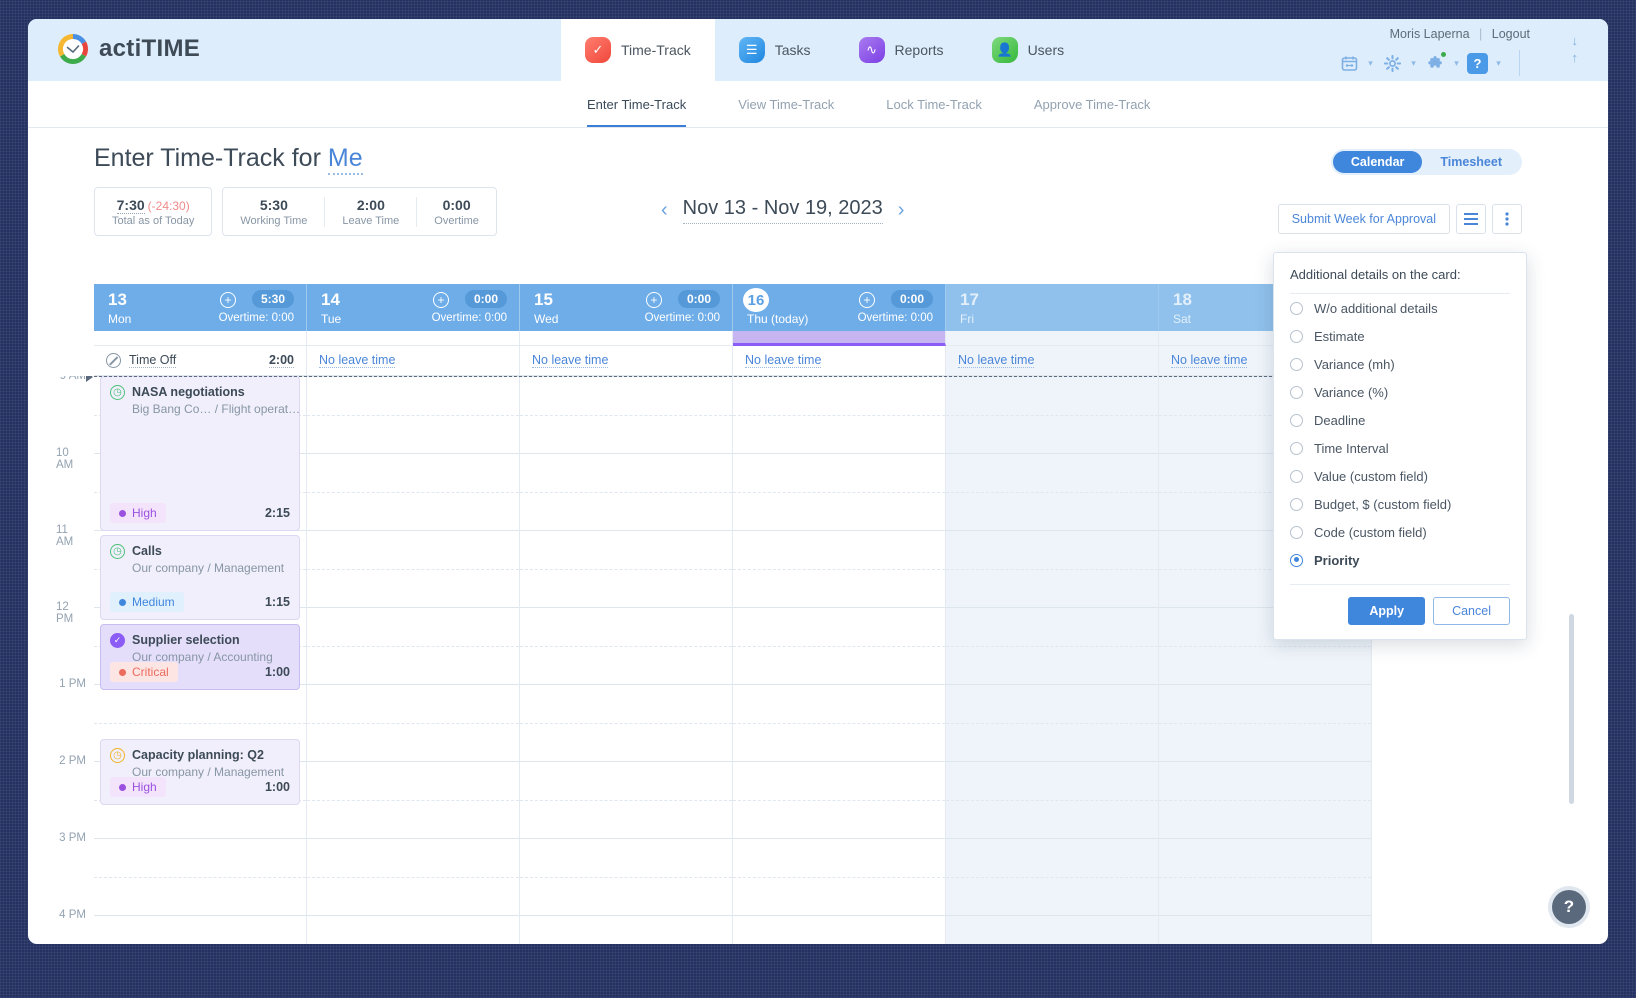 The width and height of the screenshot is (1636, 998). Describe the element at coordinates (1351, 448) in the screenshot. I see `popup-option-label: Time Interval` at that location.